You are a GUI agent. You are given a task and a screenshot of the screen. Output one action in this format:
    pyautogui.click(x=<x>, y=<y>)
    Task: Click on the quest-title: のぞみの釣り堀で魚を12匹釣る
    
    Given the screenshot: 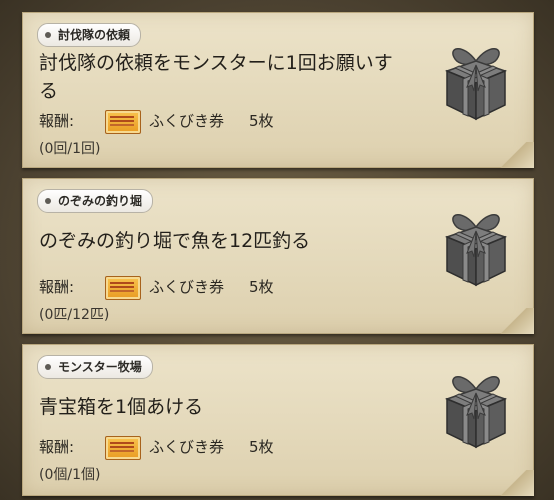 What is the action you would take?
    pyautogui.click(x=174, y=241)
    